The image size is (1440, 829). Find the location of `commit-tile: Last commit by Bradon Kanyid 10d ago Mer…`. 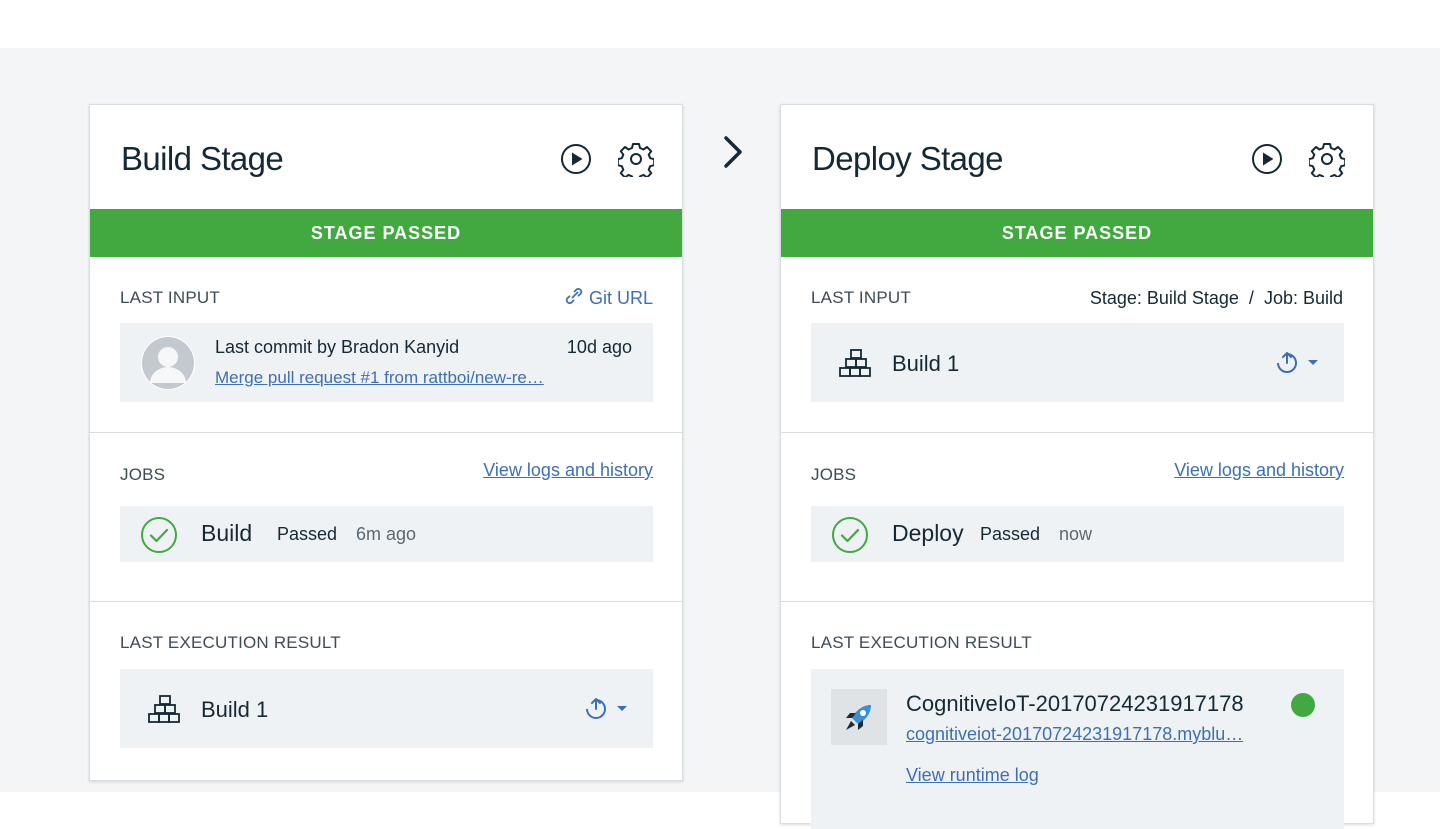

commit-tile: Last commit by Bradon Kanyid 10d ago Mer… is located at coordinates (386, 362).